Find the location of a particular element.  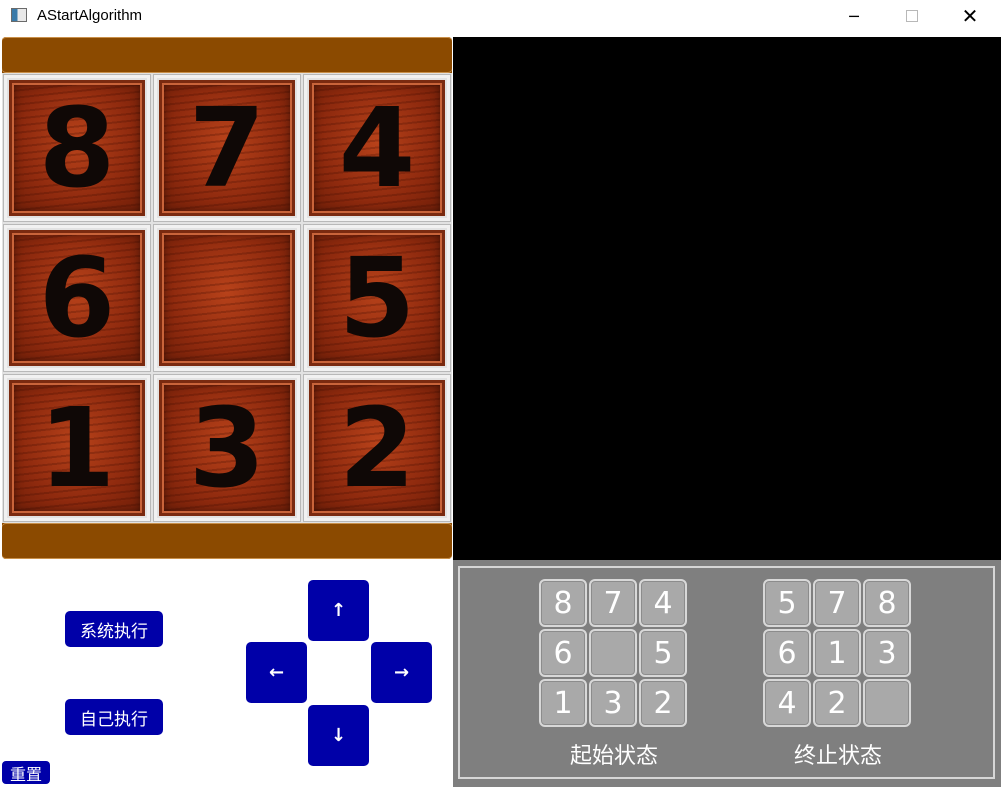

arrow-right-button: → is located at coordinates (401, 672).